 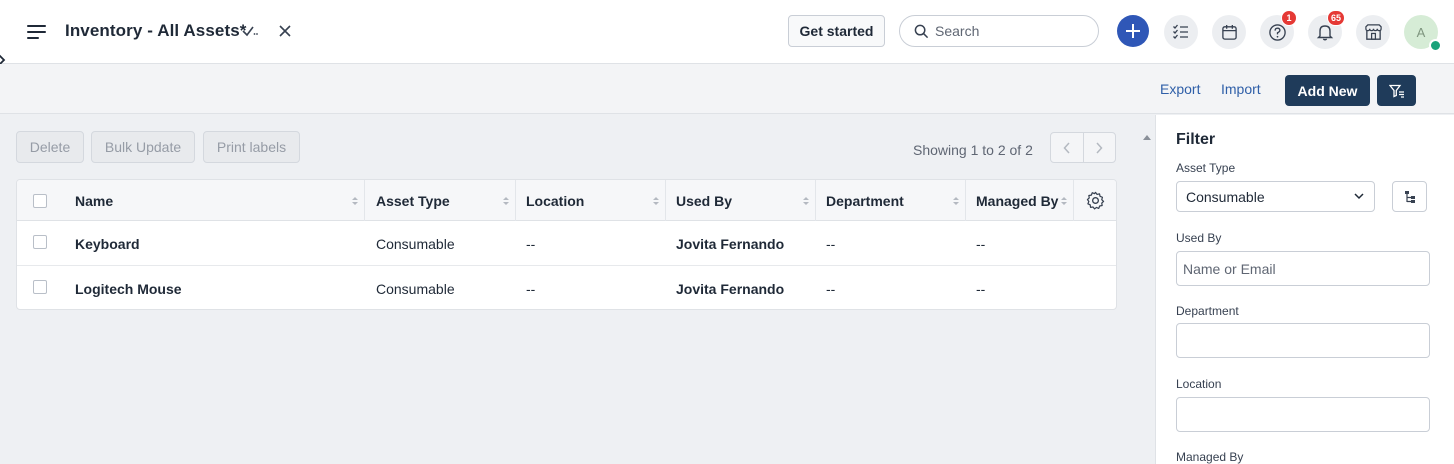 What do you see at coordinates (1180, 89) in the screenshot?
I see `export-button: Export` at bounding box center [1180, 89].